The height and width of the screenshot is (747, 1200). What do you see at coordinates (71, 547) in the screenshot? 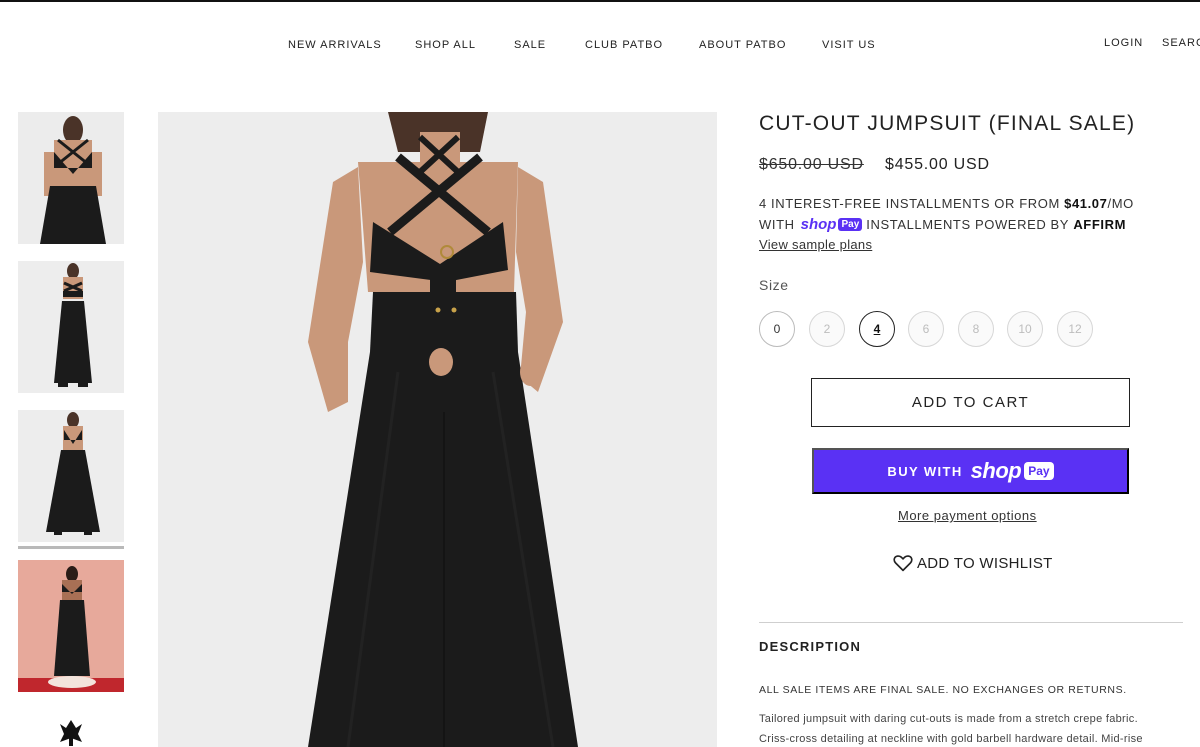
I see `thumbnail-active-indicator` at bounding box center [71, 547].